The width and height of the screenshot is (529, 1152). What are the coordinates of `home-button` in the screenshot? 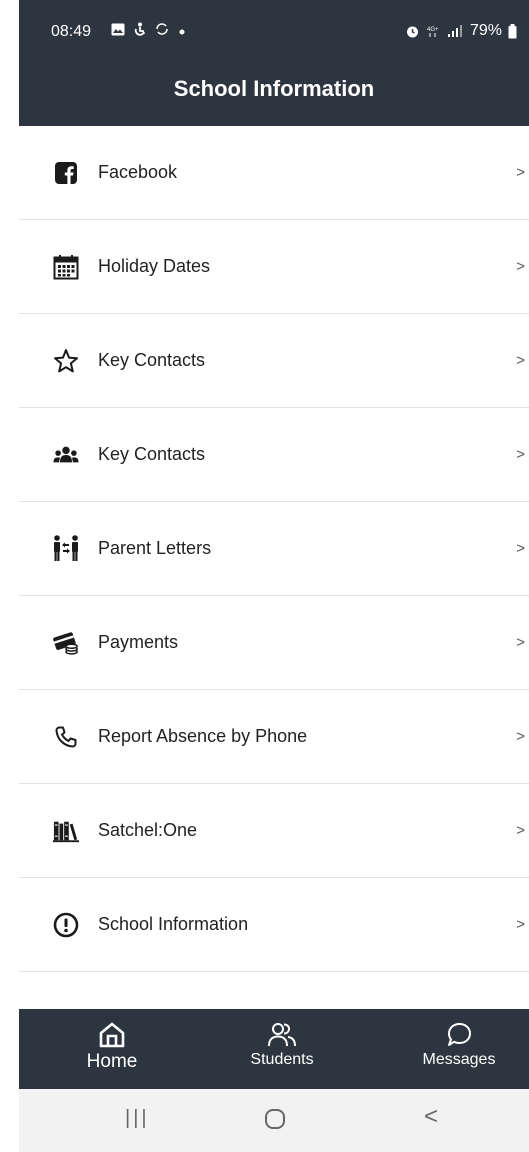 It's located at (275, 1121).